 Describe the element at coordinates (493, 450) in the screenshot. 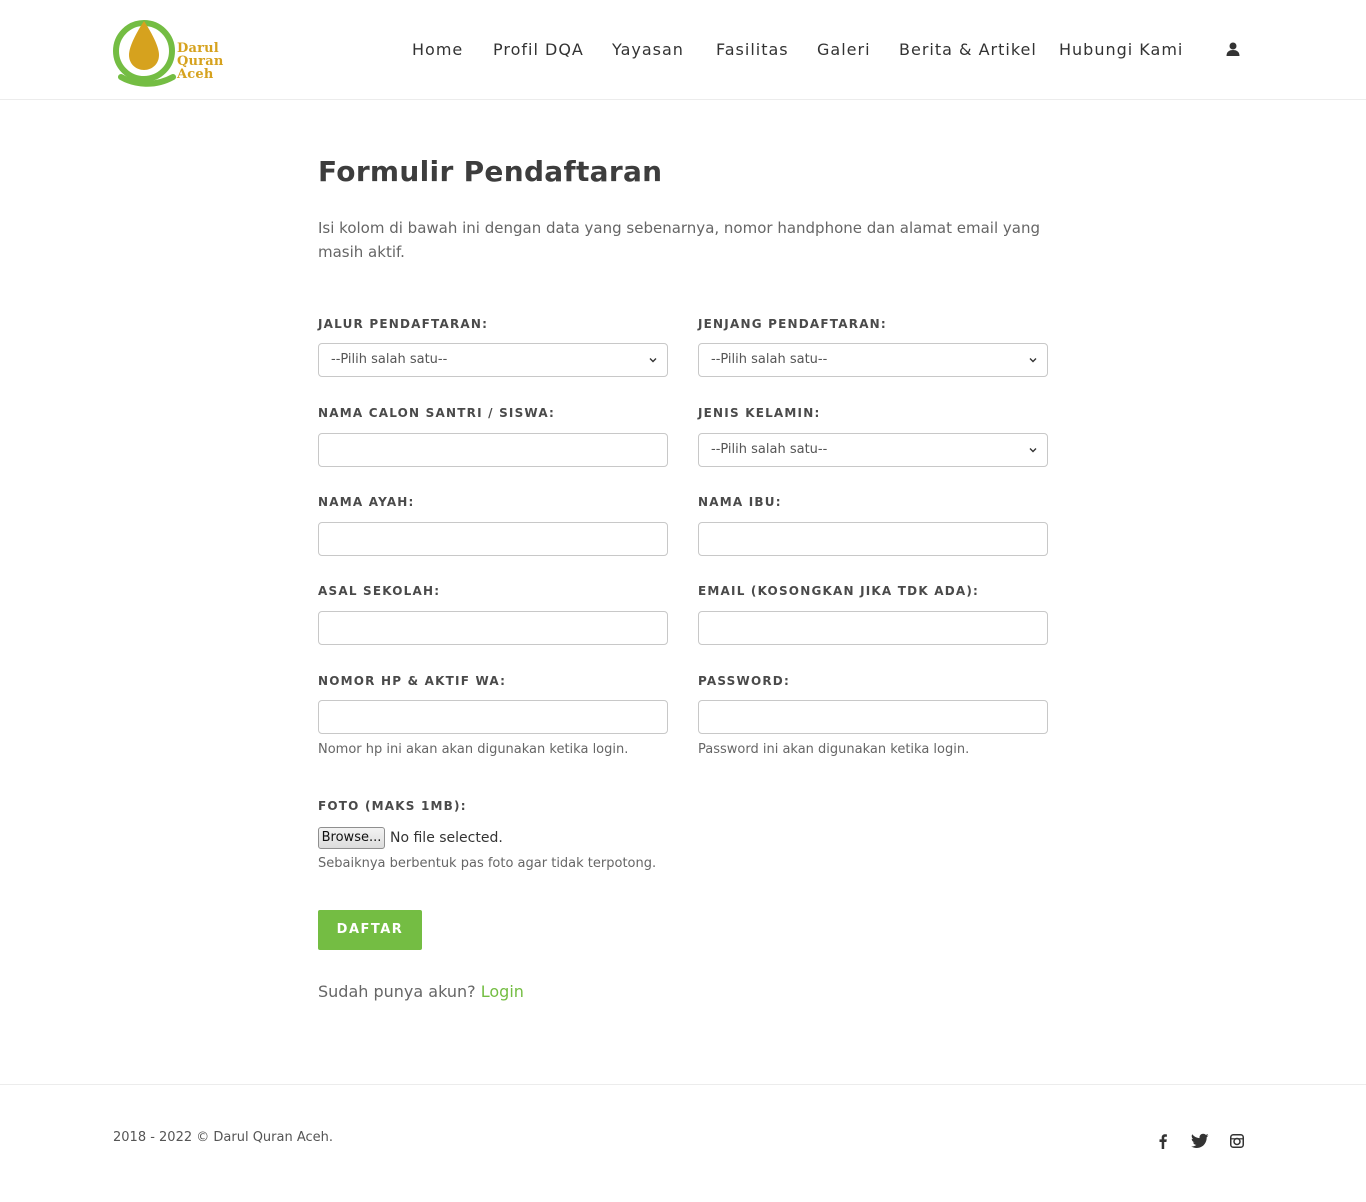

I see `nama-santri-input` at that location.